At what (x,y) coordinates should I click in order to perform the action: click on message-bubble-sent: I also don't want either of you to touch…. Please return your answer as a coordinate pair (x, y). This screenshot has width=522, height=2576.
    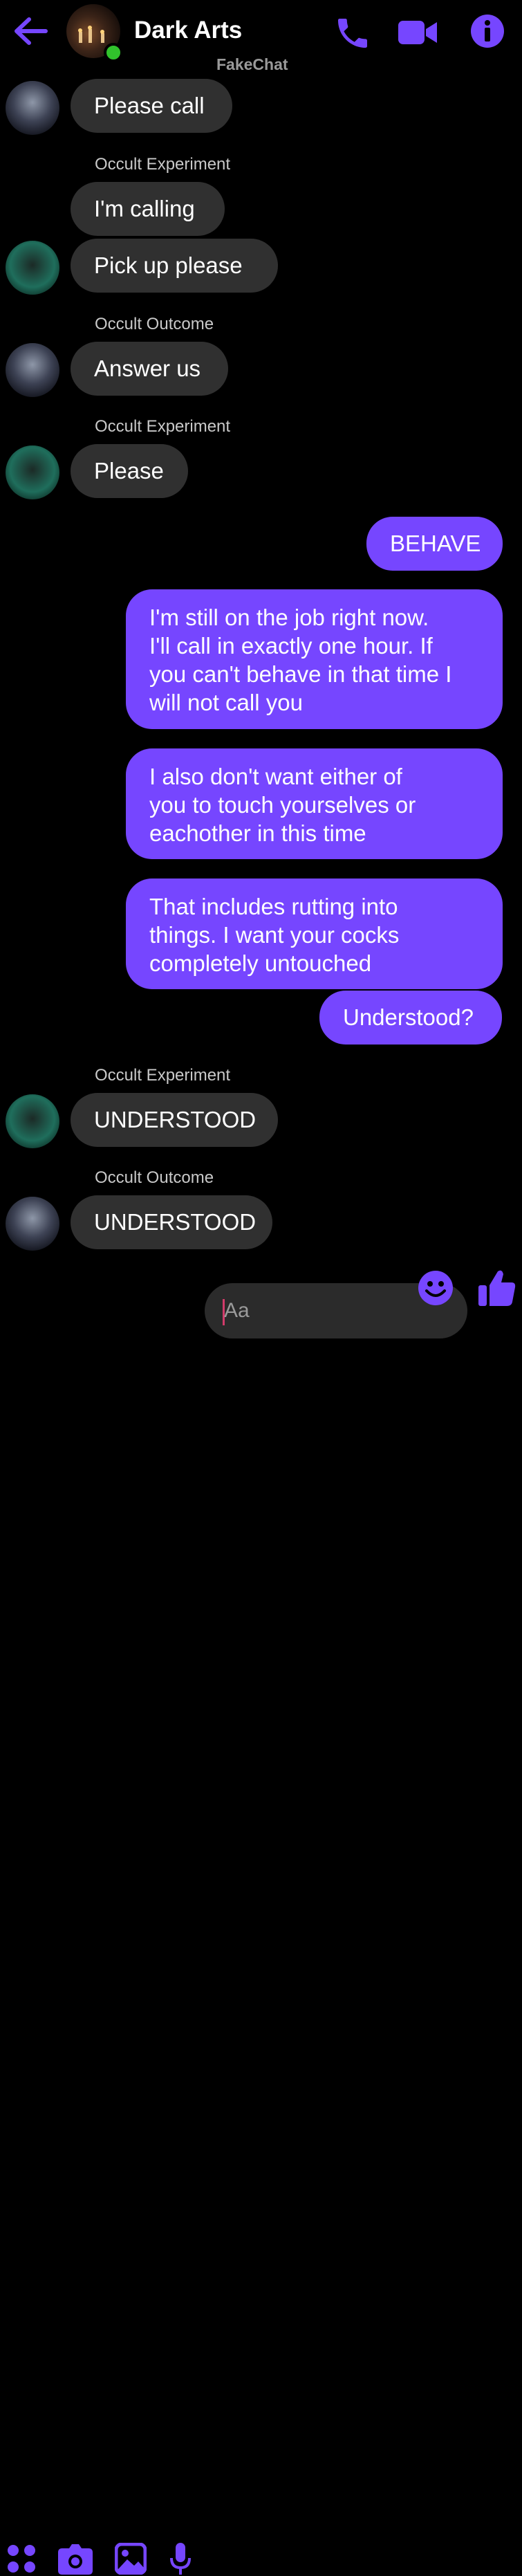
    Looking at the image, I should click on (314, 803).